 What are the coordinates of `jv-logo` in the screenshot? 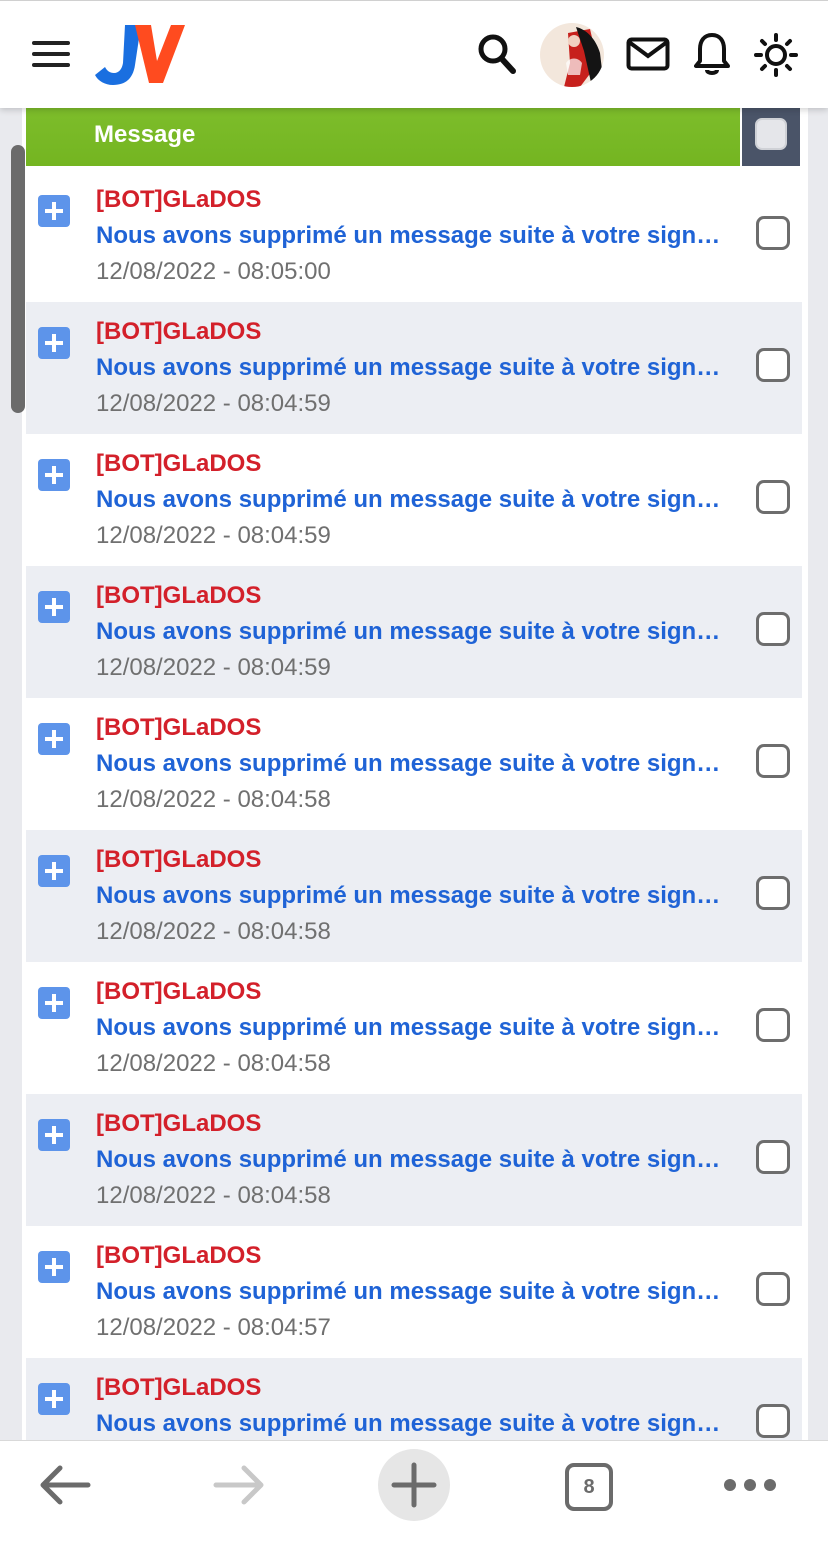 It's located at (140, 55).